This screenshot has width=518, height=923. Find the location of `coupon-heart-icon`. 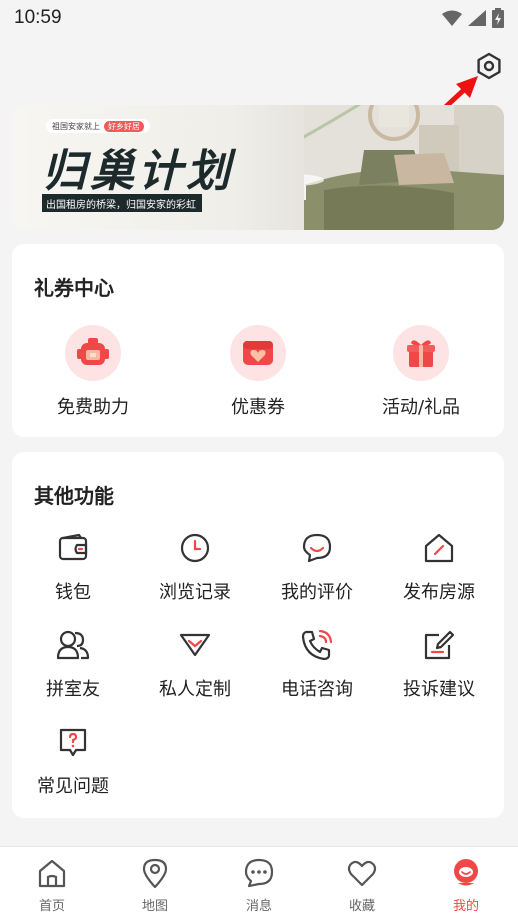

coupon-heart-icon is located at coordinates (258, 353).